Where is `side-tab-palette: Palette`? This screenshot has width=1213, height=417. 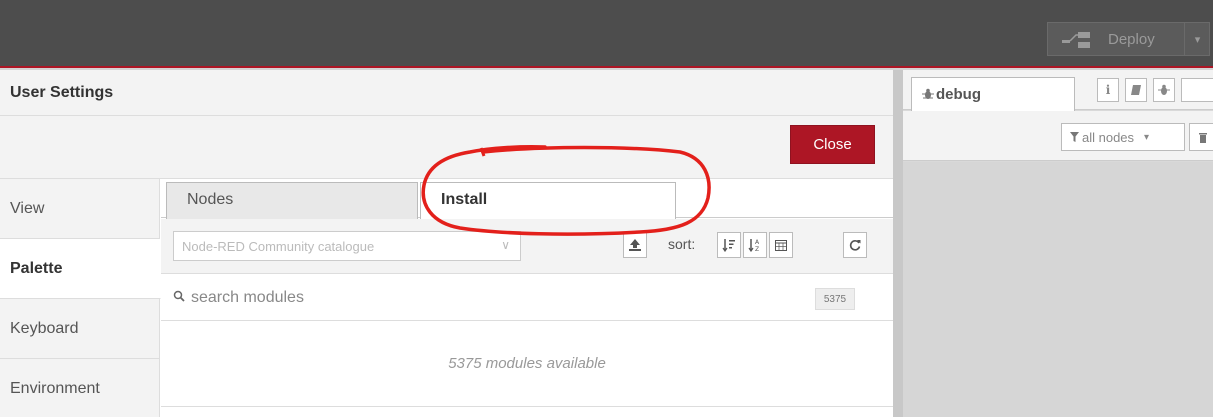
side-tab-palette: Palette is located at coordinates (80, 269).